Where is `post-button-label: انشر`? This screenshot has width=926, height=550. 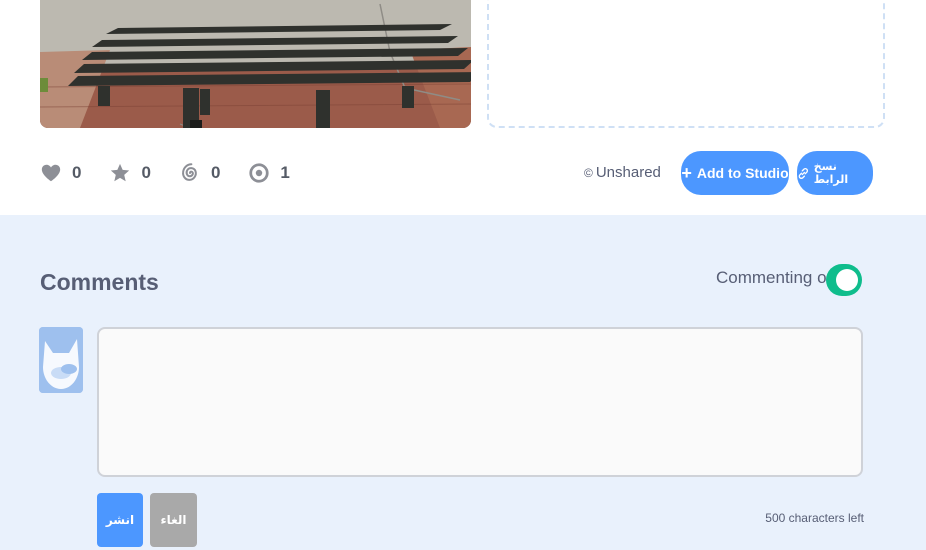 post-button-label: انشر is located at coordinates (120, 520).